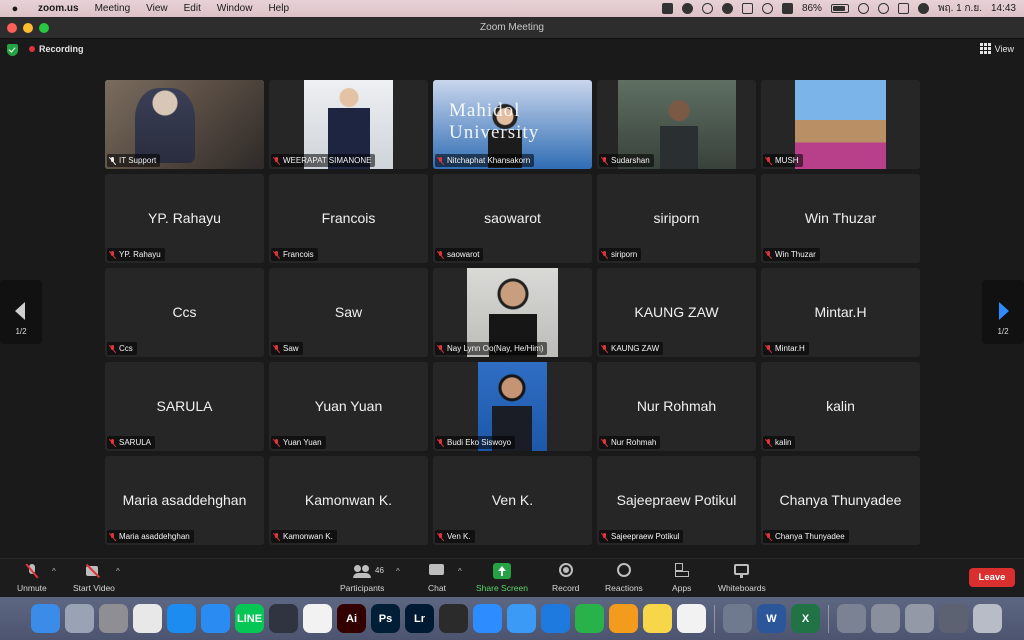  I want to click on participant-tile: Win Thuzar Win Thuzar, so click(840, 218).